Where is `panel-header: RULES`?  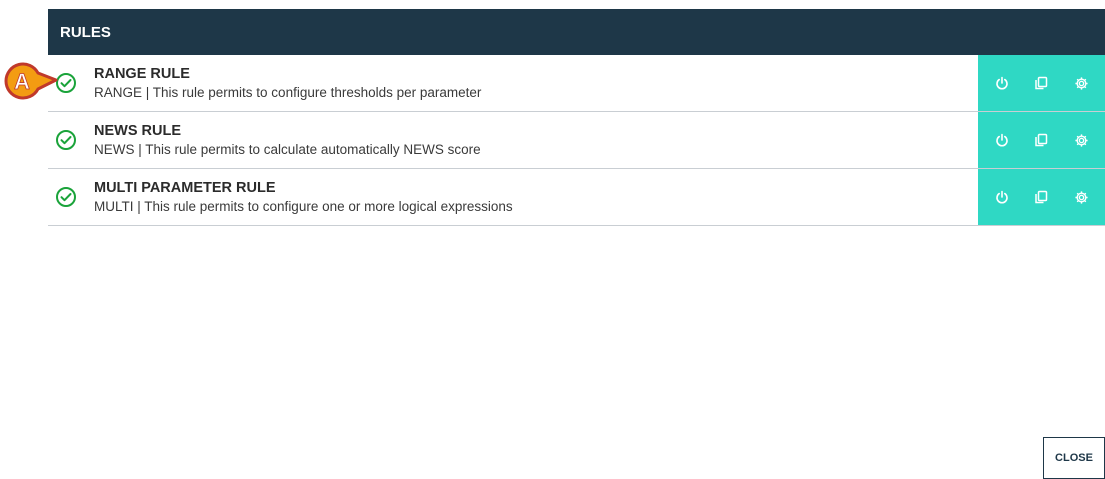
panel-header: RULES is located at coordinates (576, 32).